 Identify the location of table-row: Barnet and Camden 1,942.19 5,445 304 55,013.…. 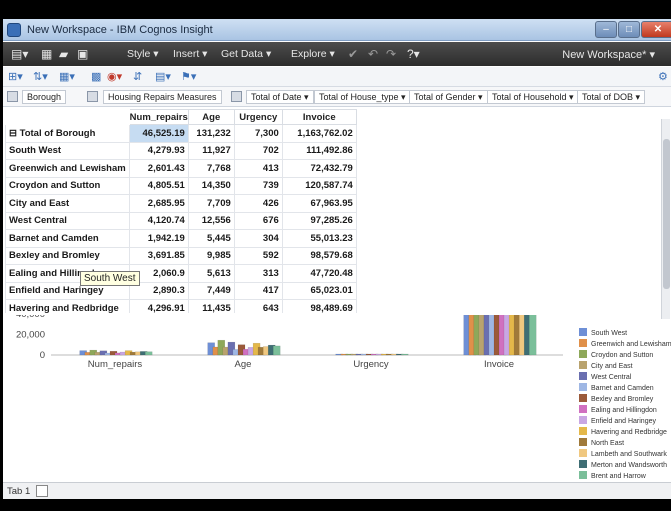
(181, 238).